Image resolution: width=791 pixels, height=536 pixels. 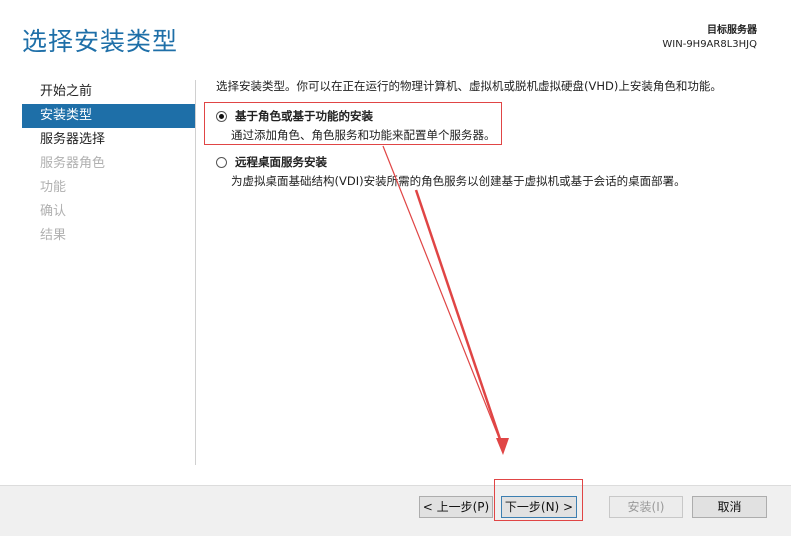 What do you see at coordinates (709, 38) in the screenshot?
I see `target-server-info: 目标服务器 WIN-9H9AR8L3HJQ` at bounding box center [709, 38].